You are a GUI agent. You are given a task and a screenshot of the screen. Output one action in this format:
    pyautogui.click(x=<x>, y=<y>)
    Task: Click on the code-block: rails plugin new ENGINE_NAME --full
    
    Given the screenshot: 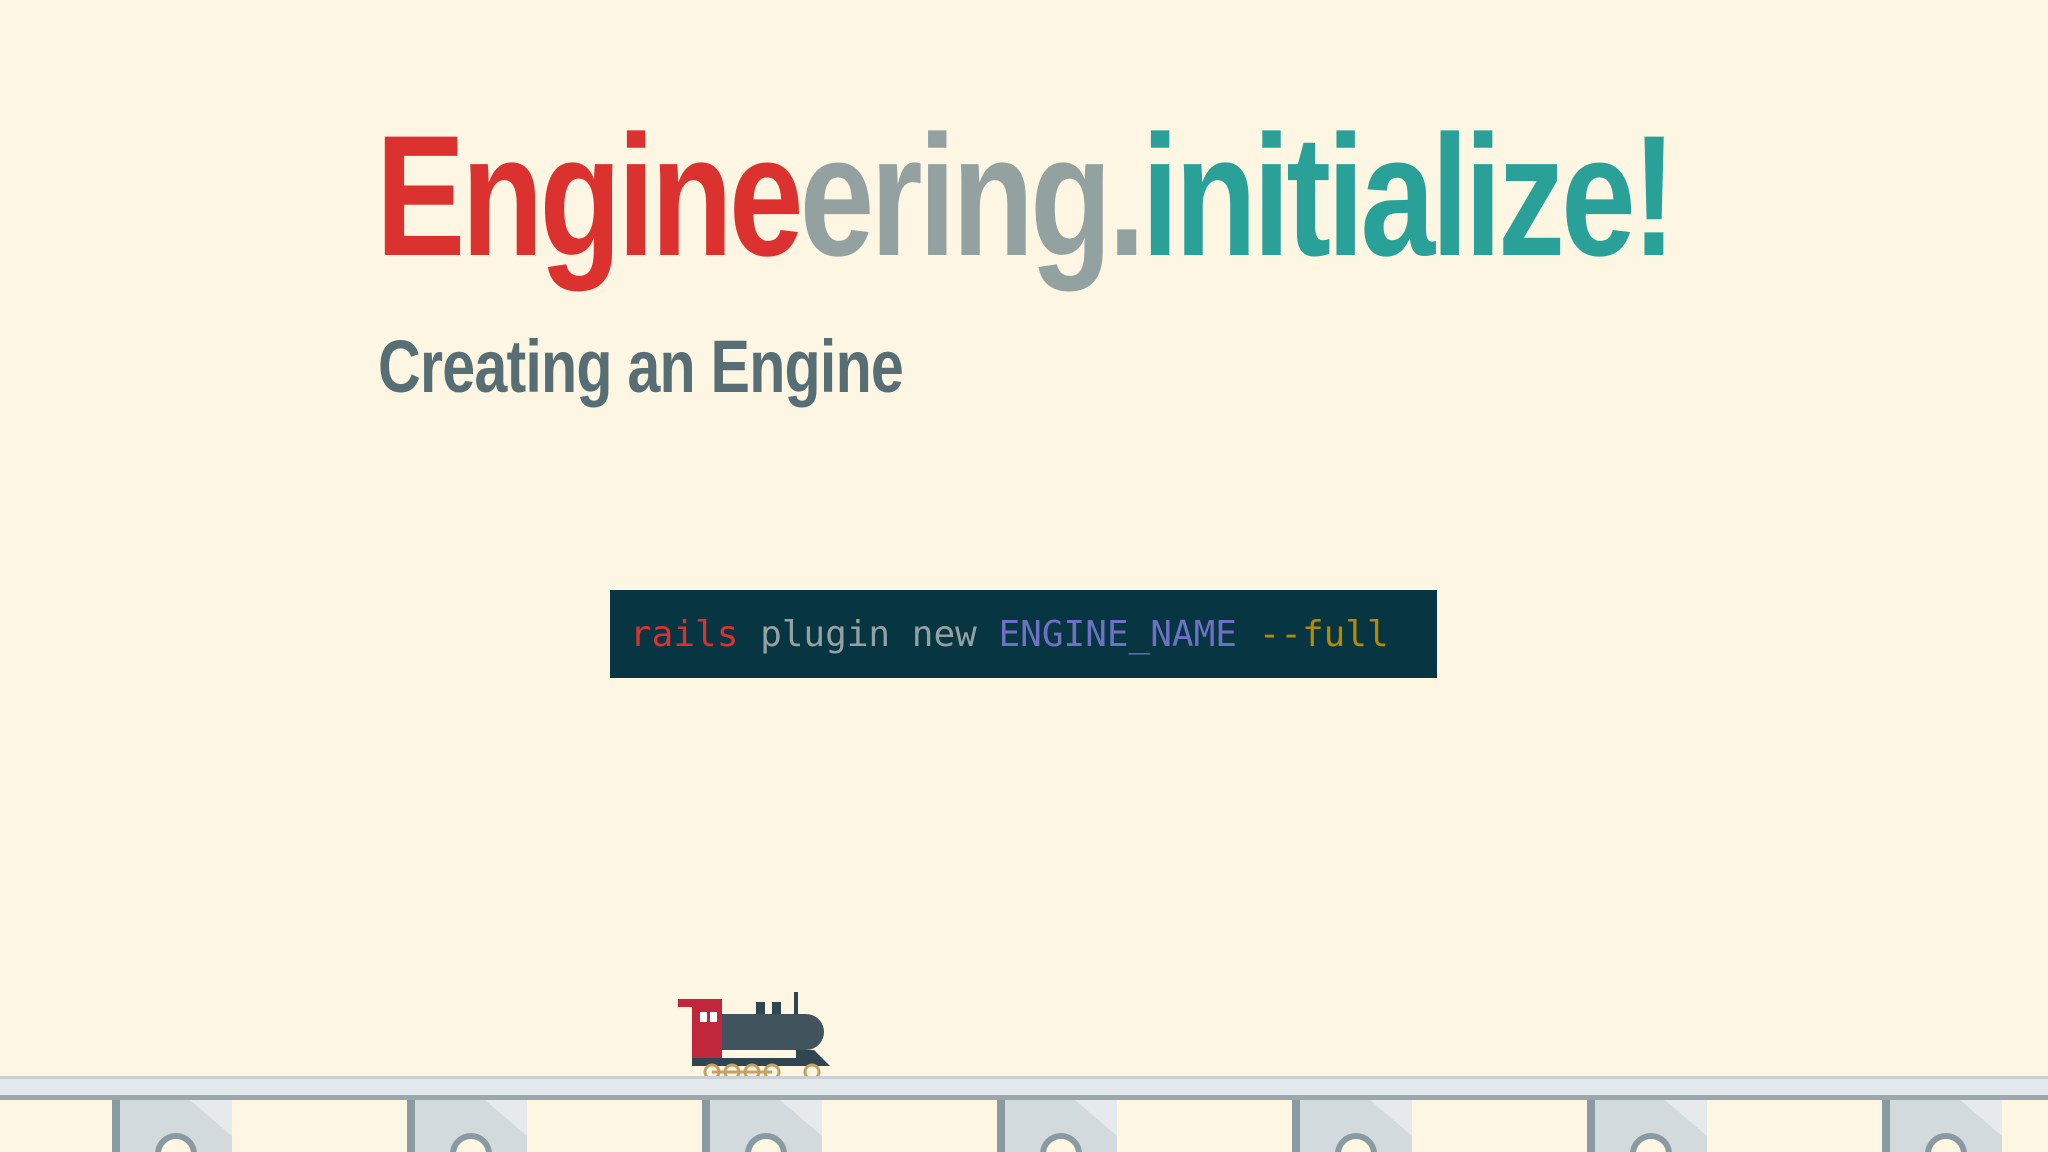 What is the action you would take?
    pyautogui.click(x=1023, y=634)
    